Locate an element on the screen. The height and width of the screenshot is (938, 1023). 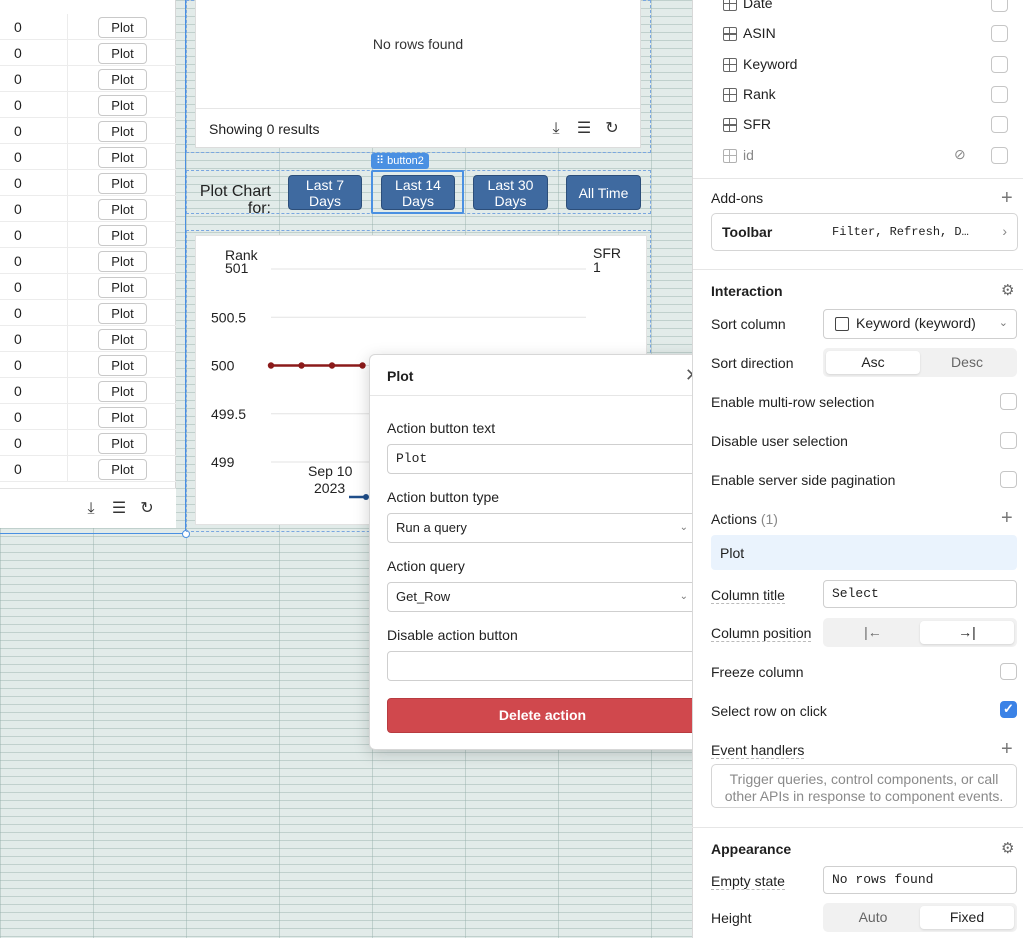
action-text-label: Action button text is located at coordinates (441, 428).